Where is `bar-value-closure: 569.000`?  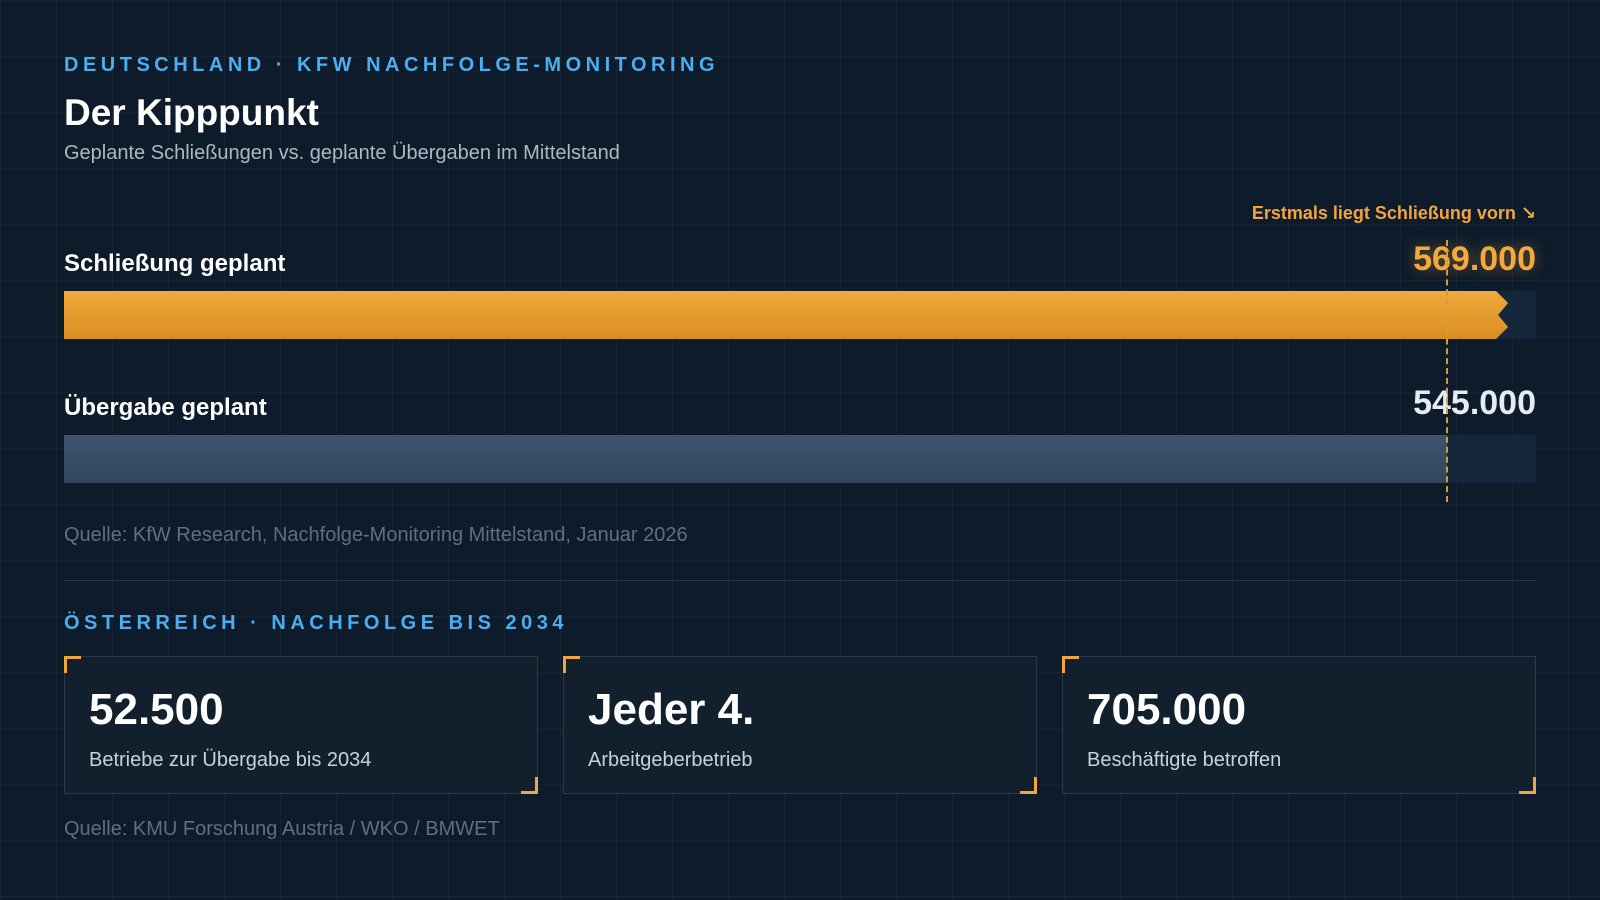 bar-value-closure: 569.000 is located at coordinates (1474, 259).